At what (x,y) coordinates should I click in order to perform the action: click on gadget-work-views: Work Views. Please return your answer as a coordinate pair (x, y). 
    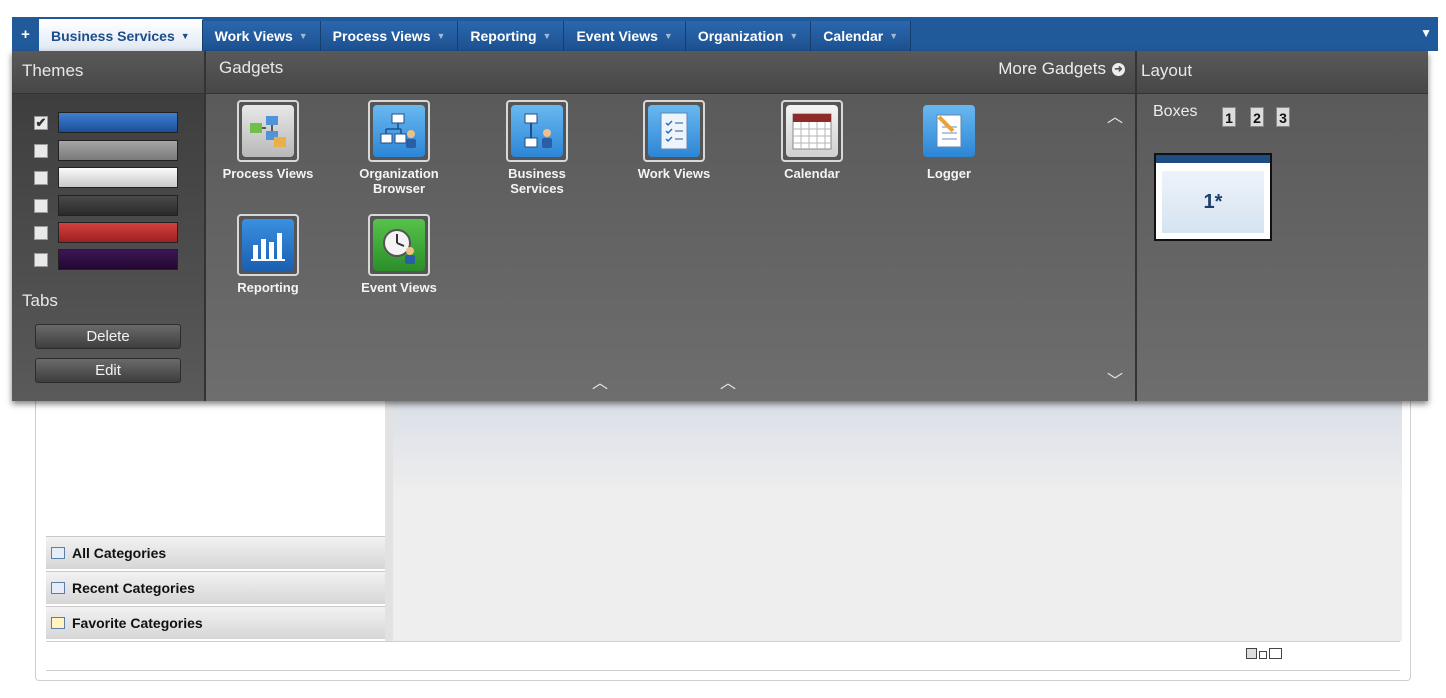
    Looking at the image, I should click on (674, 140).